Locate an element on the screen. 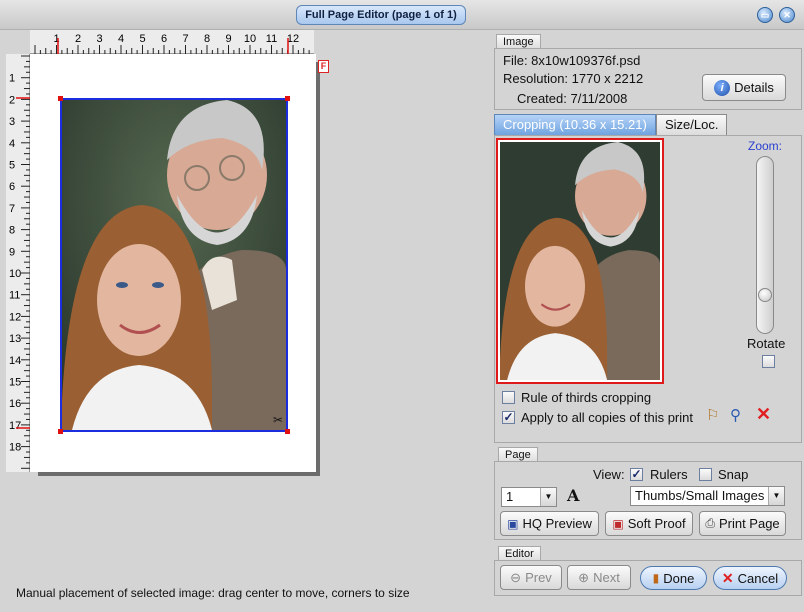 The width and height of the screenshot is (804, 612). rotate-label: Rotate is located at coordinates (766, 343).